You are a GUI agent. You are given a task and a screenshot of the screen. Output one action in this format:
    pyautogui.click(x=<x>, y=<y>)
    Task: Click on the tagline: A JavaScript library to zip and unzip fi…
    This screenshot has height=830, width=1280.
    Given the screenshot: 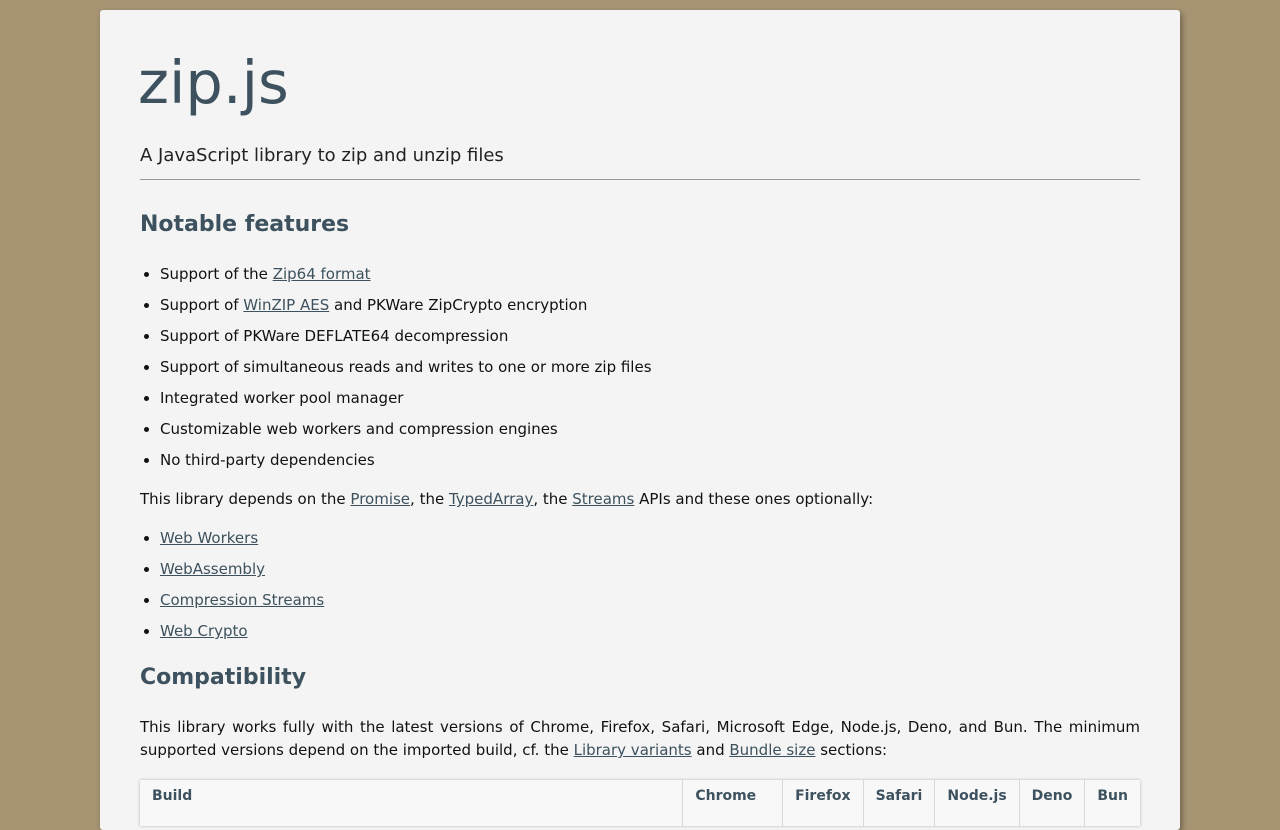 What is the action you would take?
    pyautogui.click(x=322, y=155)
    